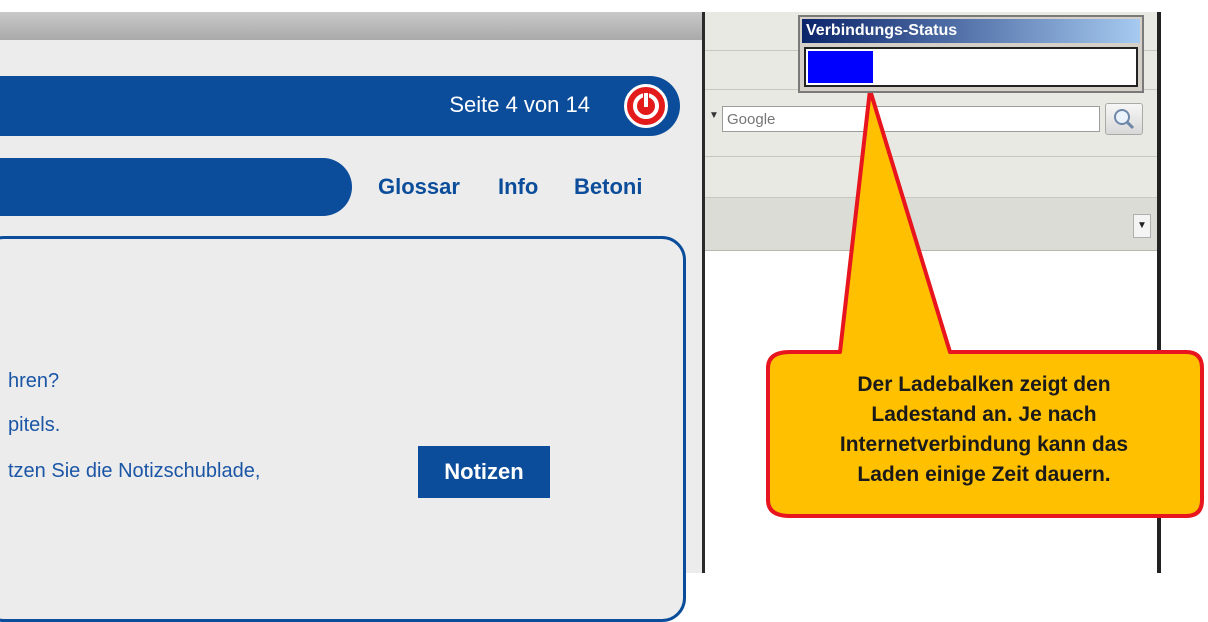  I want to click on callout-line: Laden einige Zeit dauern., so click(984, 474).